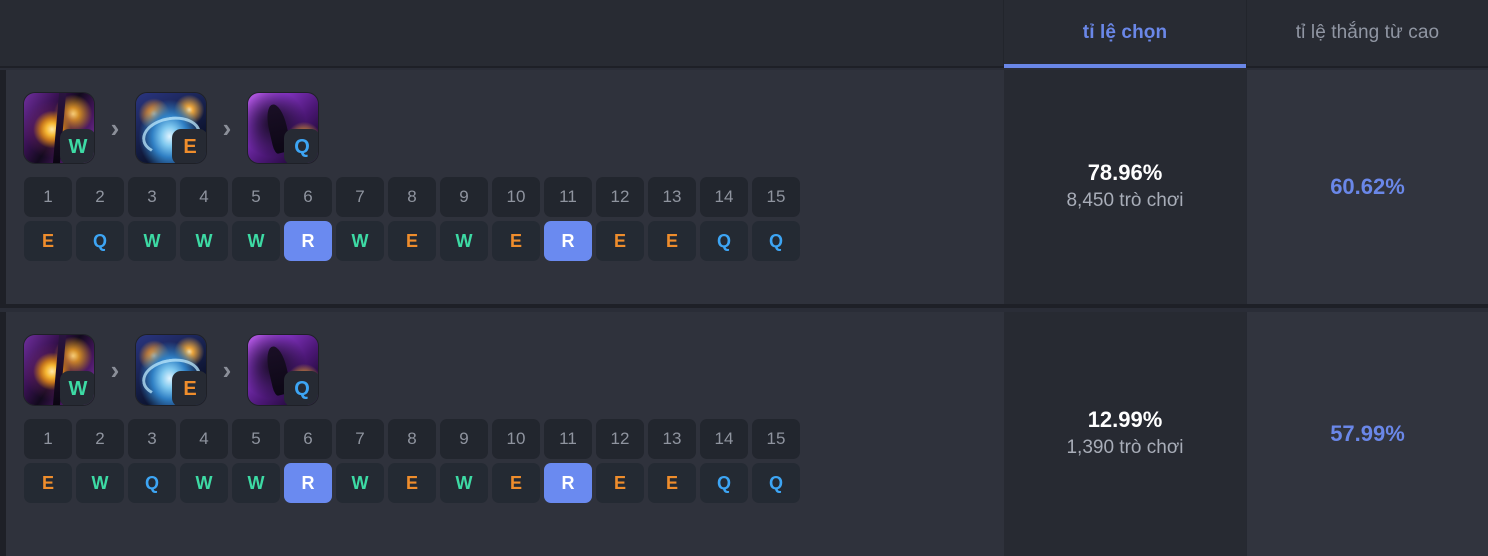 The width and height of the screenshot is (1488, 556). I want to click on level-cell: 11, so click(568, 197).